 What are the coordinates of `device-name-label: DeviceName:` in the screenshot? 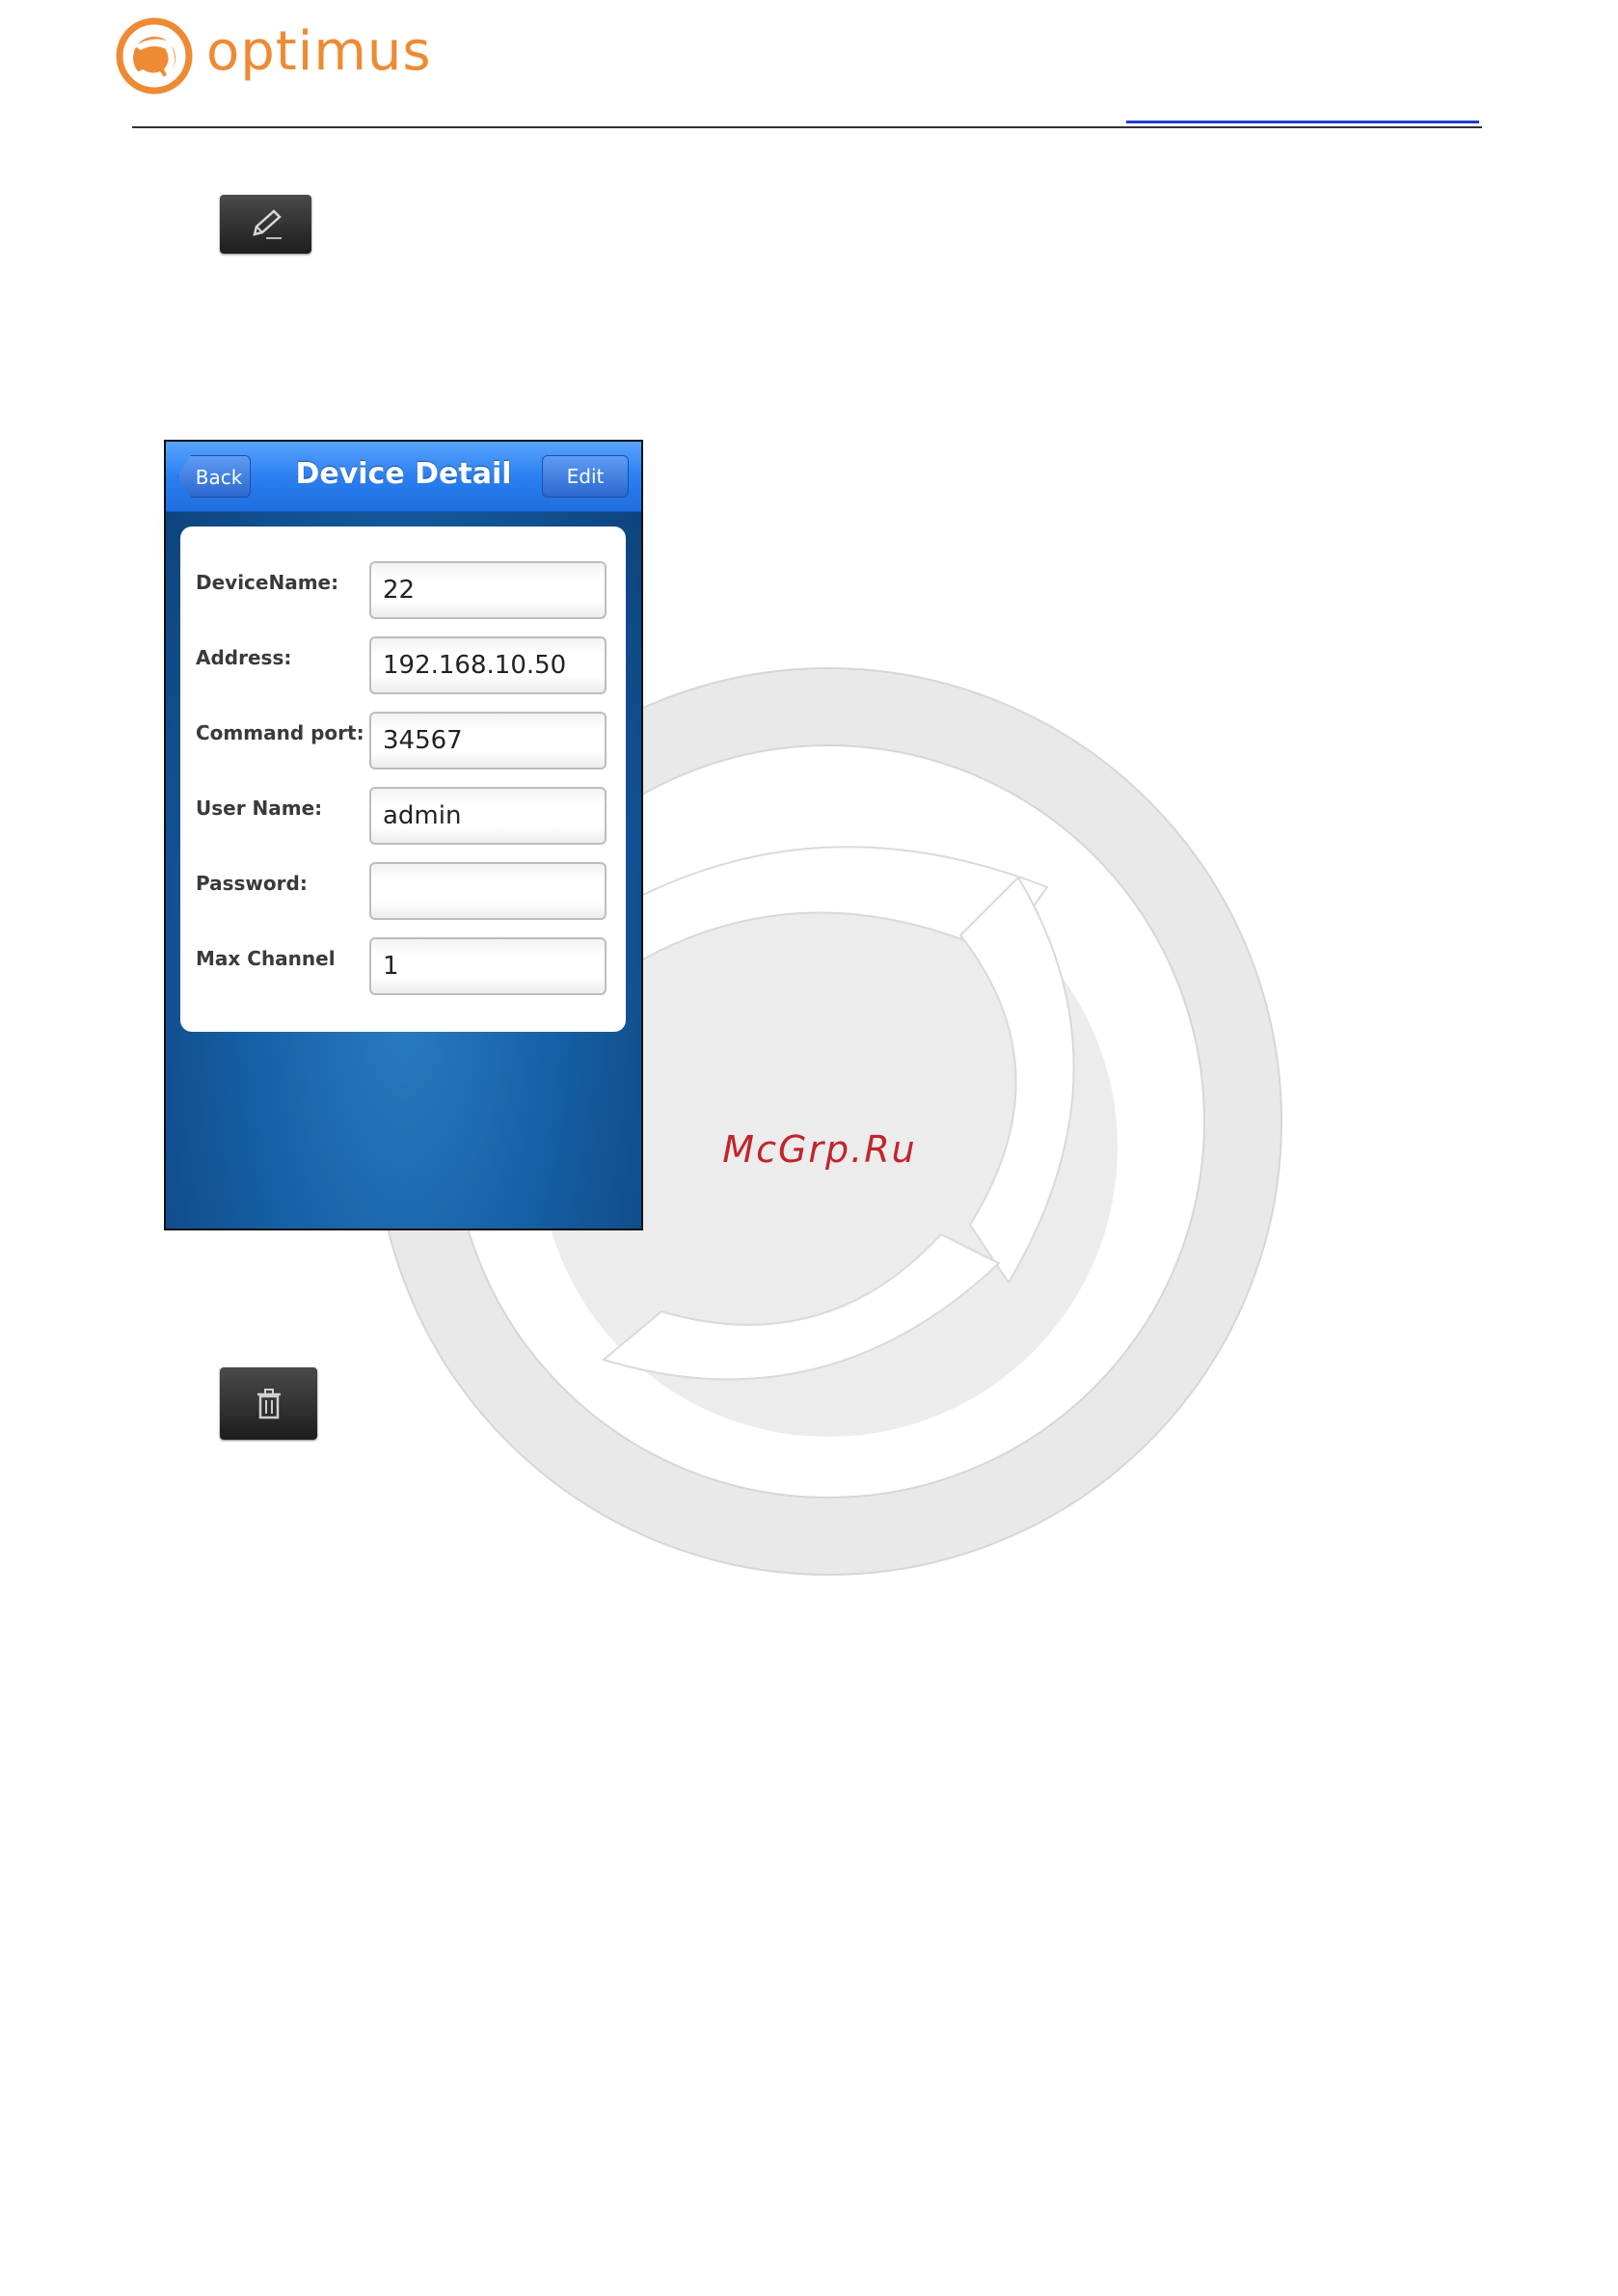 It's located at (268, 582).